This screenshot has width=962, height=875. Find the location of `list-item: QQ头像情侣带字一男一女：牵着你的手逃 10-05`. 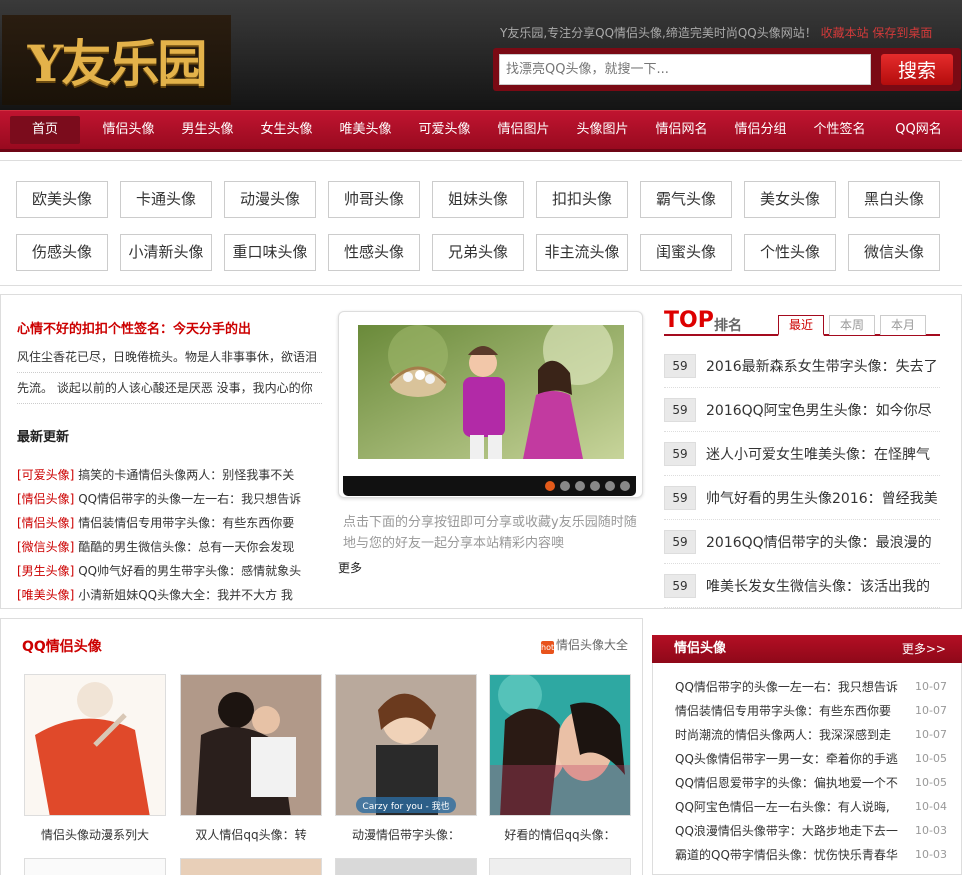

list-item: QQ头像情侣带字一男一女：牵着你的手逃 10-05 is located at coordinates (811, 759).